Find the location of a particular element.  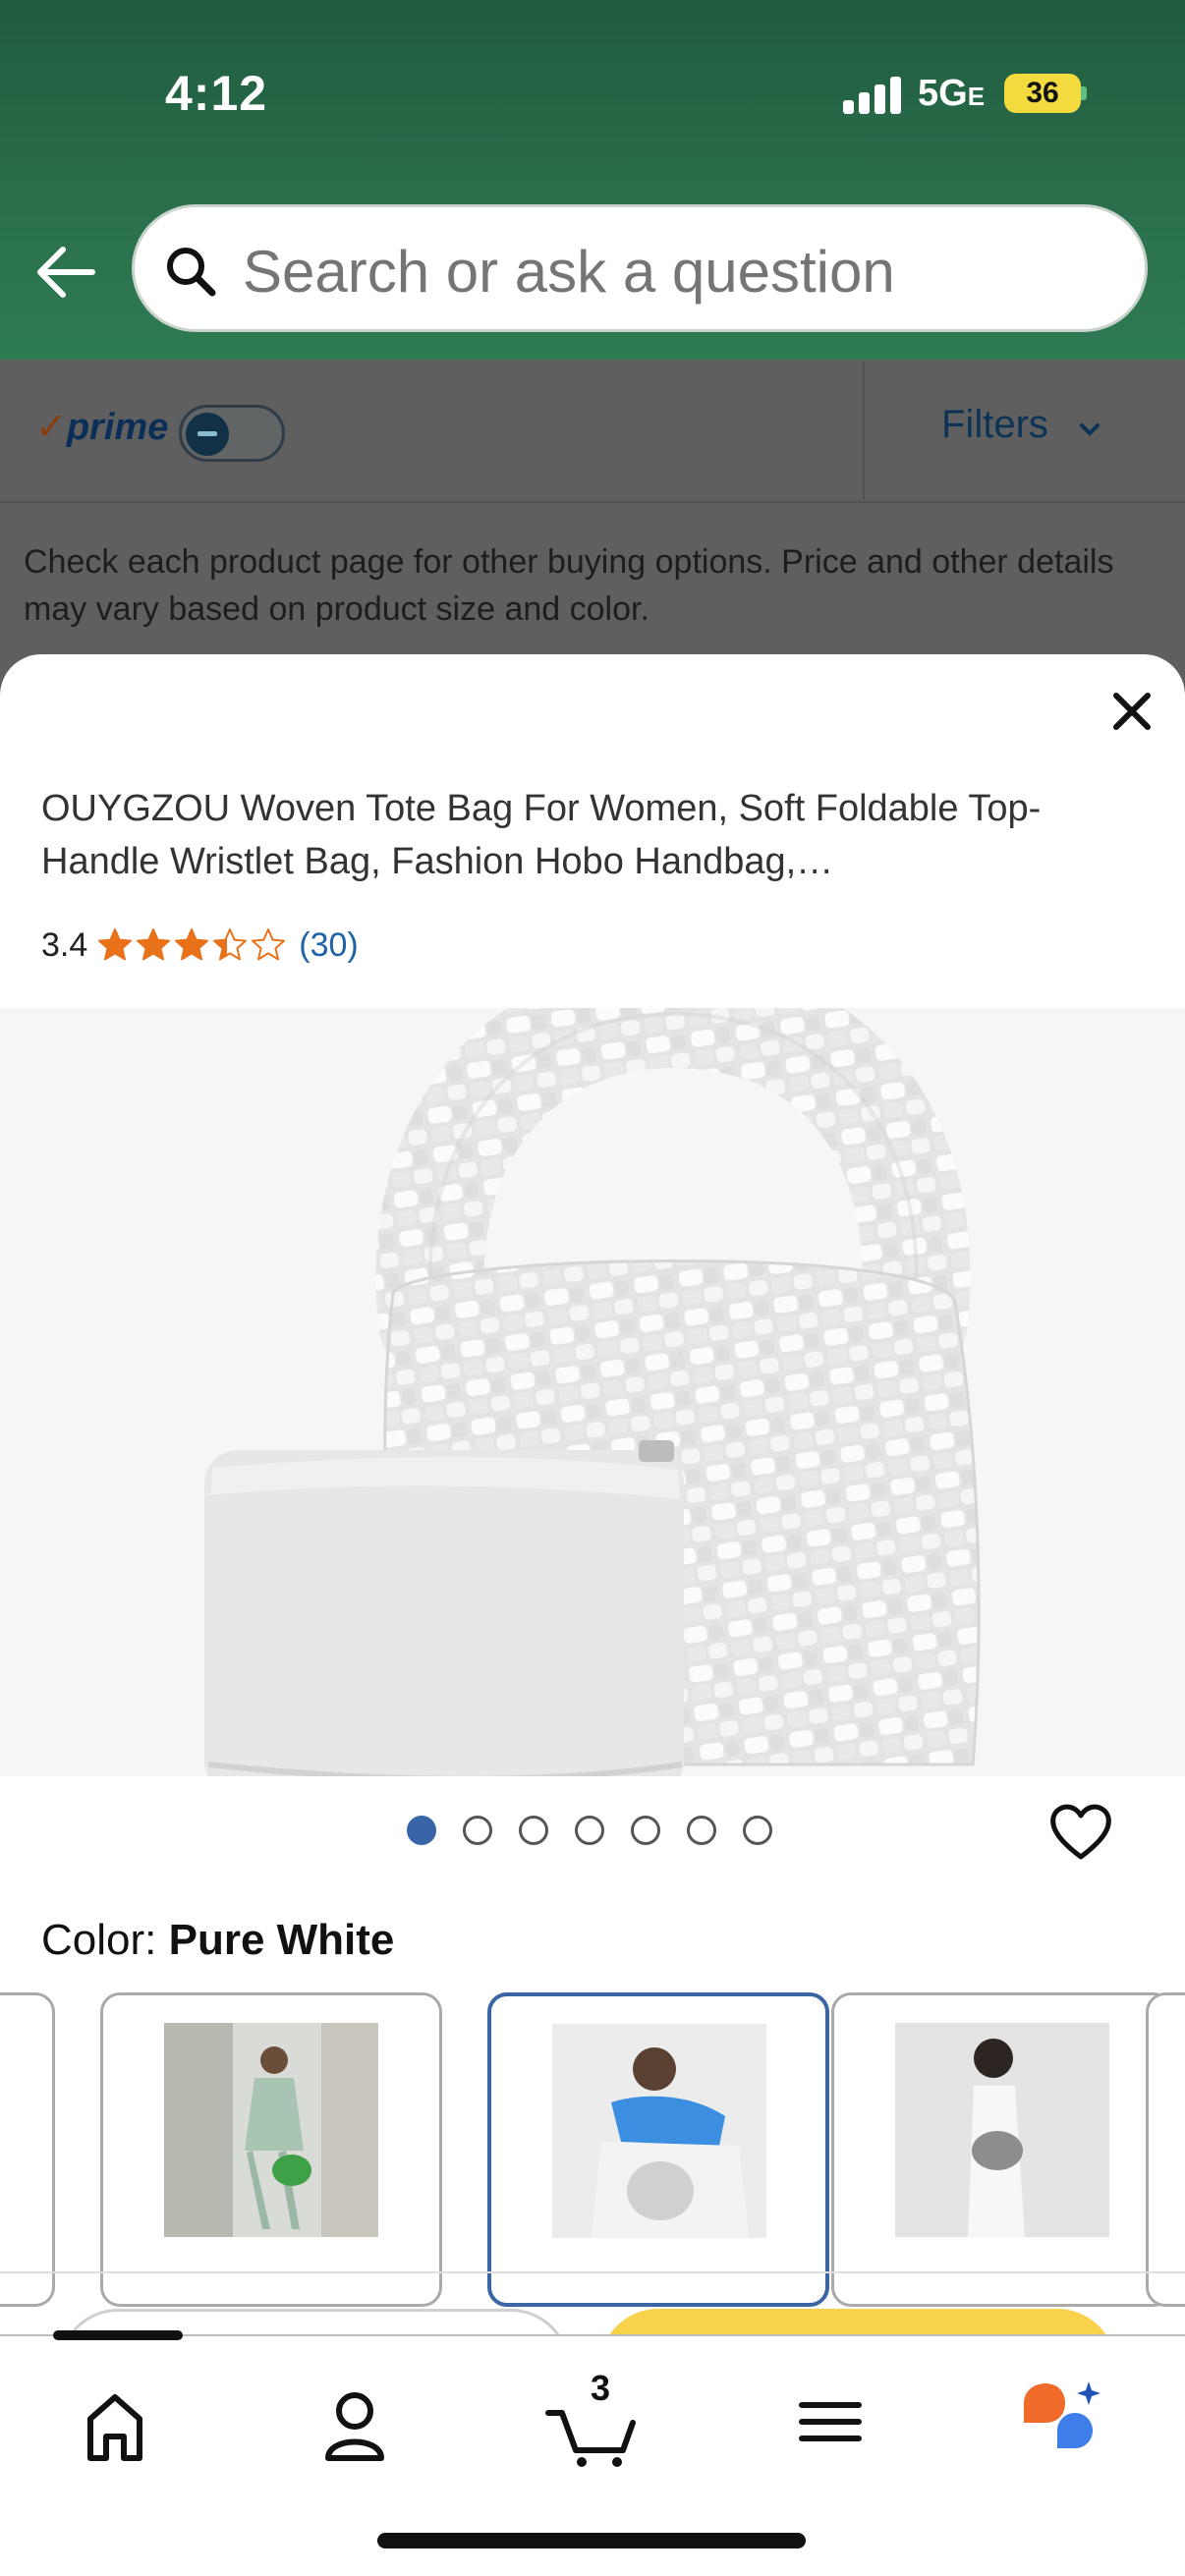

star-rating is located at coordinates (193, 945).